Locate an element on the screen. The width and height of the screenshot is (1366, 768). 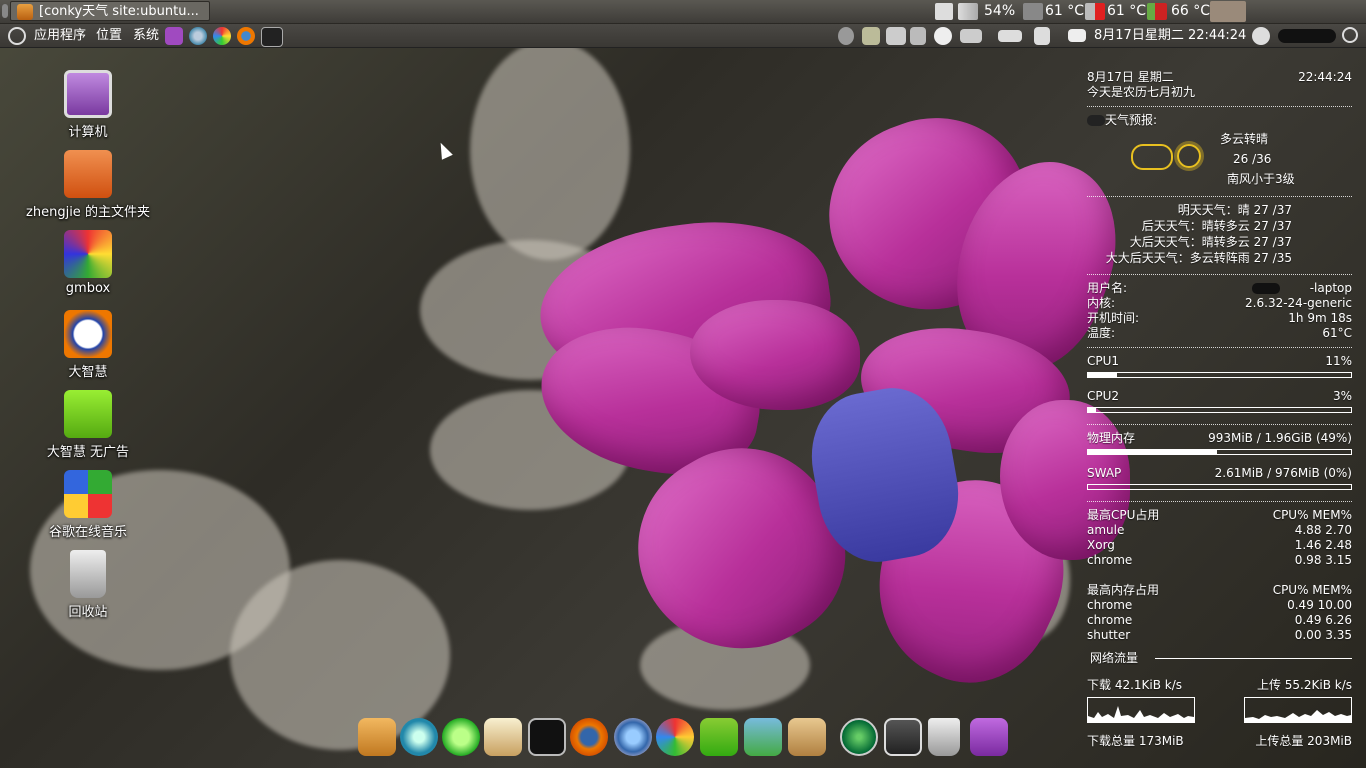
top-cpu-title: 最高CPU占用 is located at coordinates (1123, 515).